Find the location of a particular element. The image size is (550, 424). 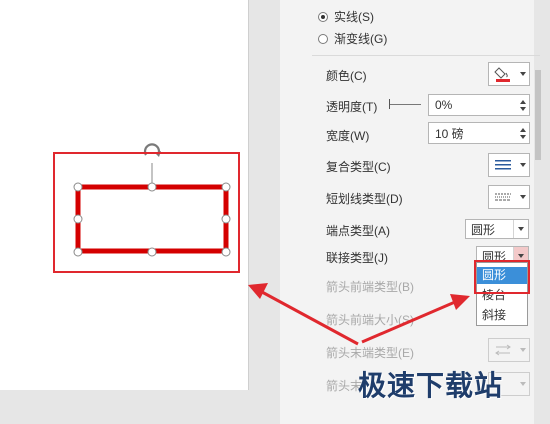

gradient-line-option: 渐变线(G) is located at coordinates (352, 38).